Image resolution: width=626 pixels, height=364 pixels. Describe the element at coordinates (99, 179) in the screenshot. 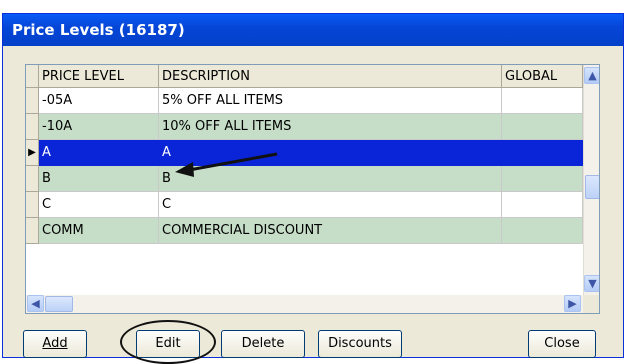

I see `cell-price-level: B` at that location.